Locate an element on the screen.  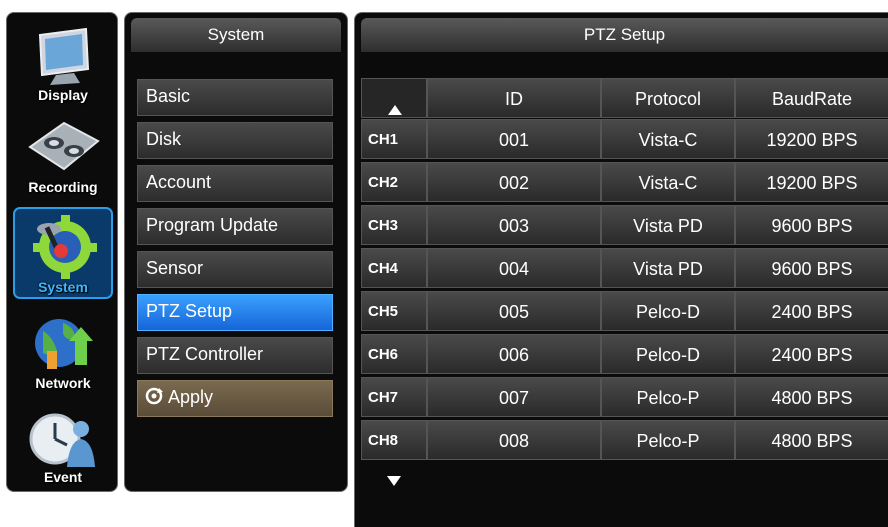
id-field: 008 is located at coordinates (514, 440).